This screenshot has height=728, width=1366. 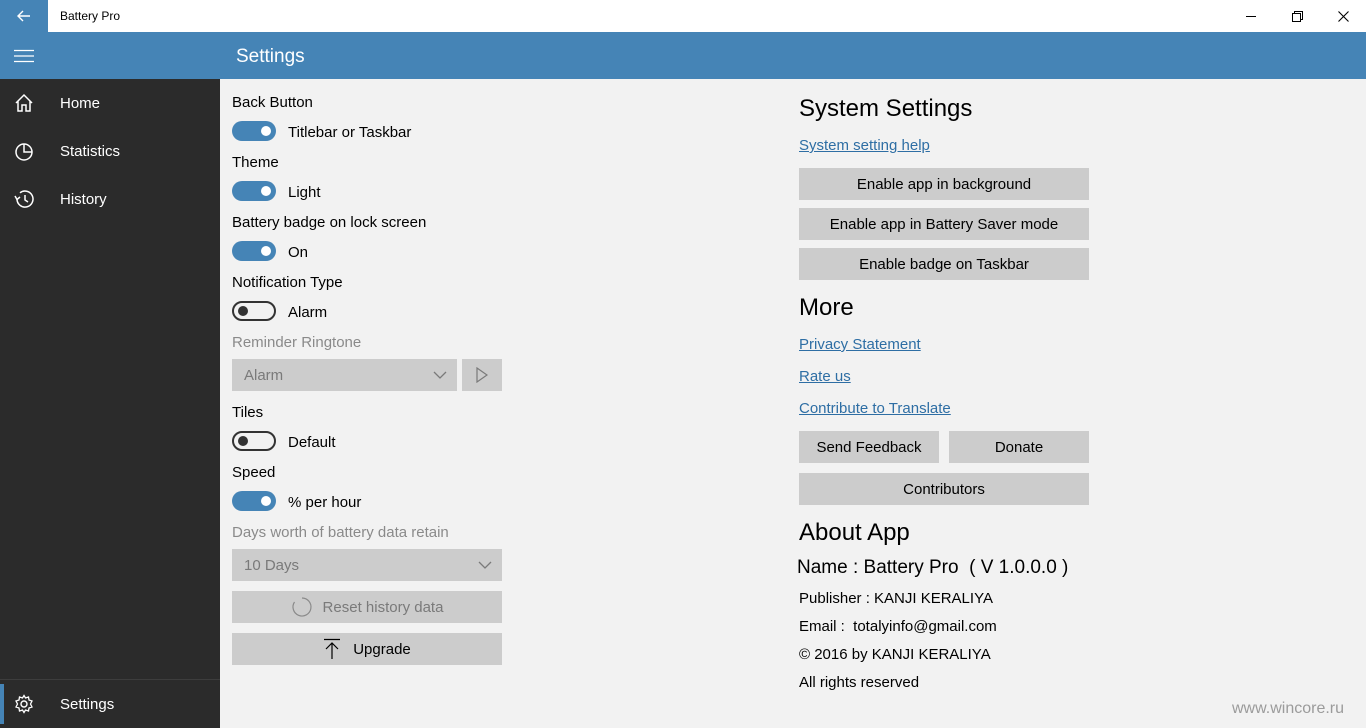 What do you see at coordinates (254, 441) in the screenshot?
I see `tiles-toggle` at bounding box center [254, 441].